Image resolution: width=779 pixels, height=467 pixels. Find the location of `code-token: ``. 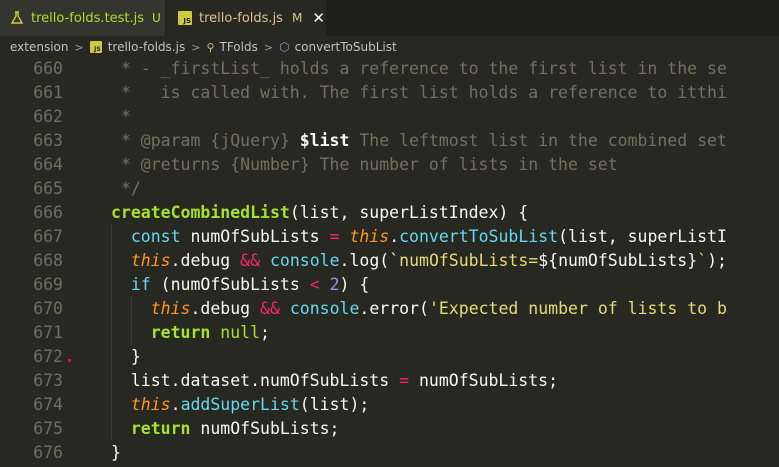

code-token: ` is located at coordinates (702, 260).